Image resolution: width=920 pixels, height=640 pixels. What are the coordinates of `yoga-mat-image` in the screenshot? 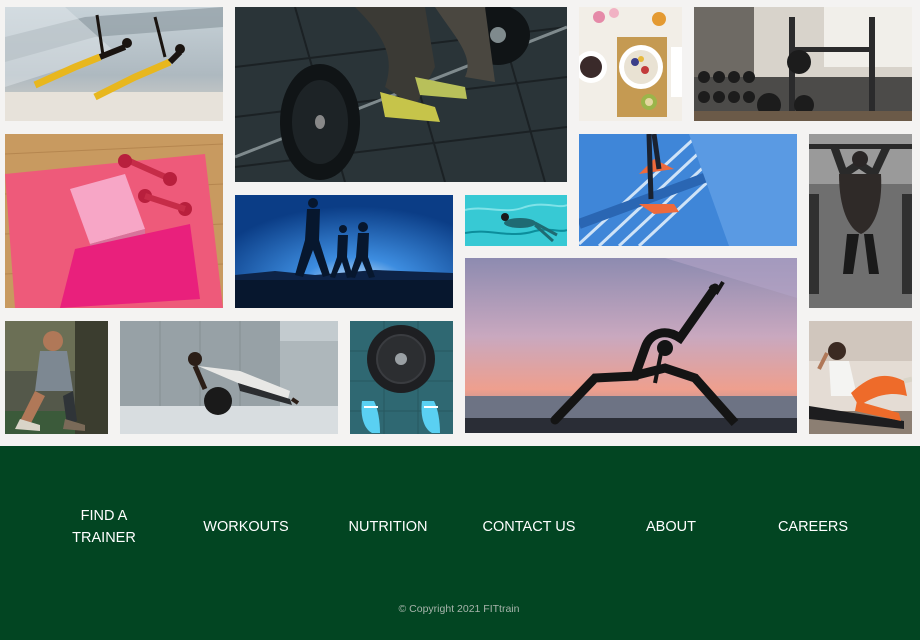 It's located at (114, 221).